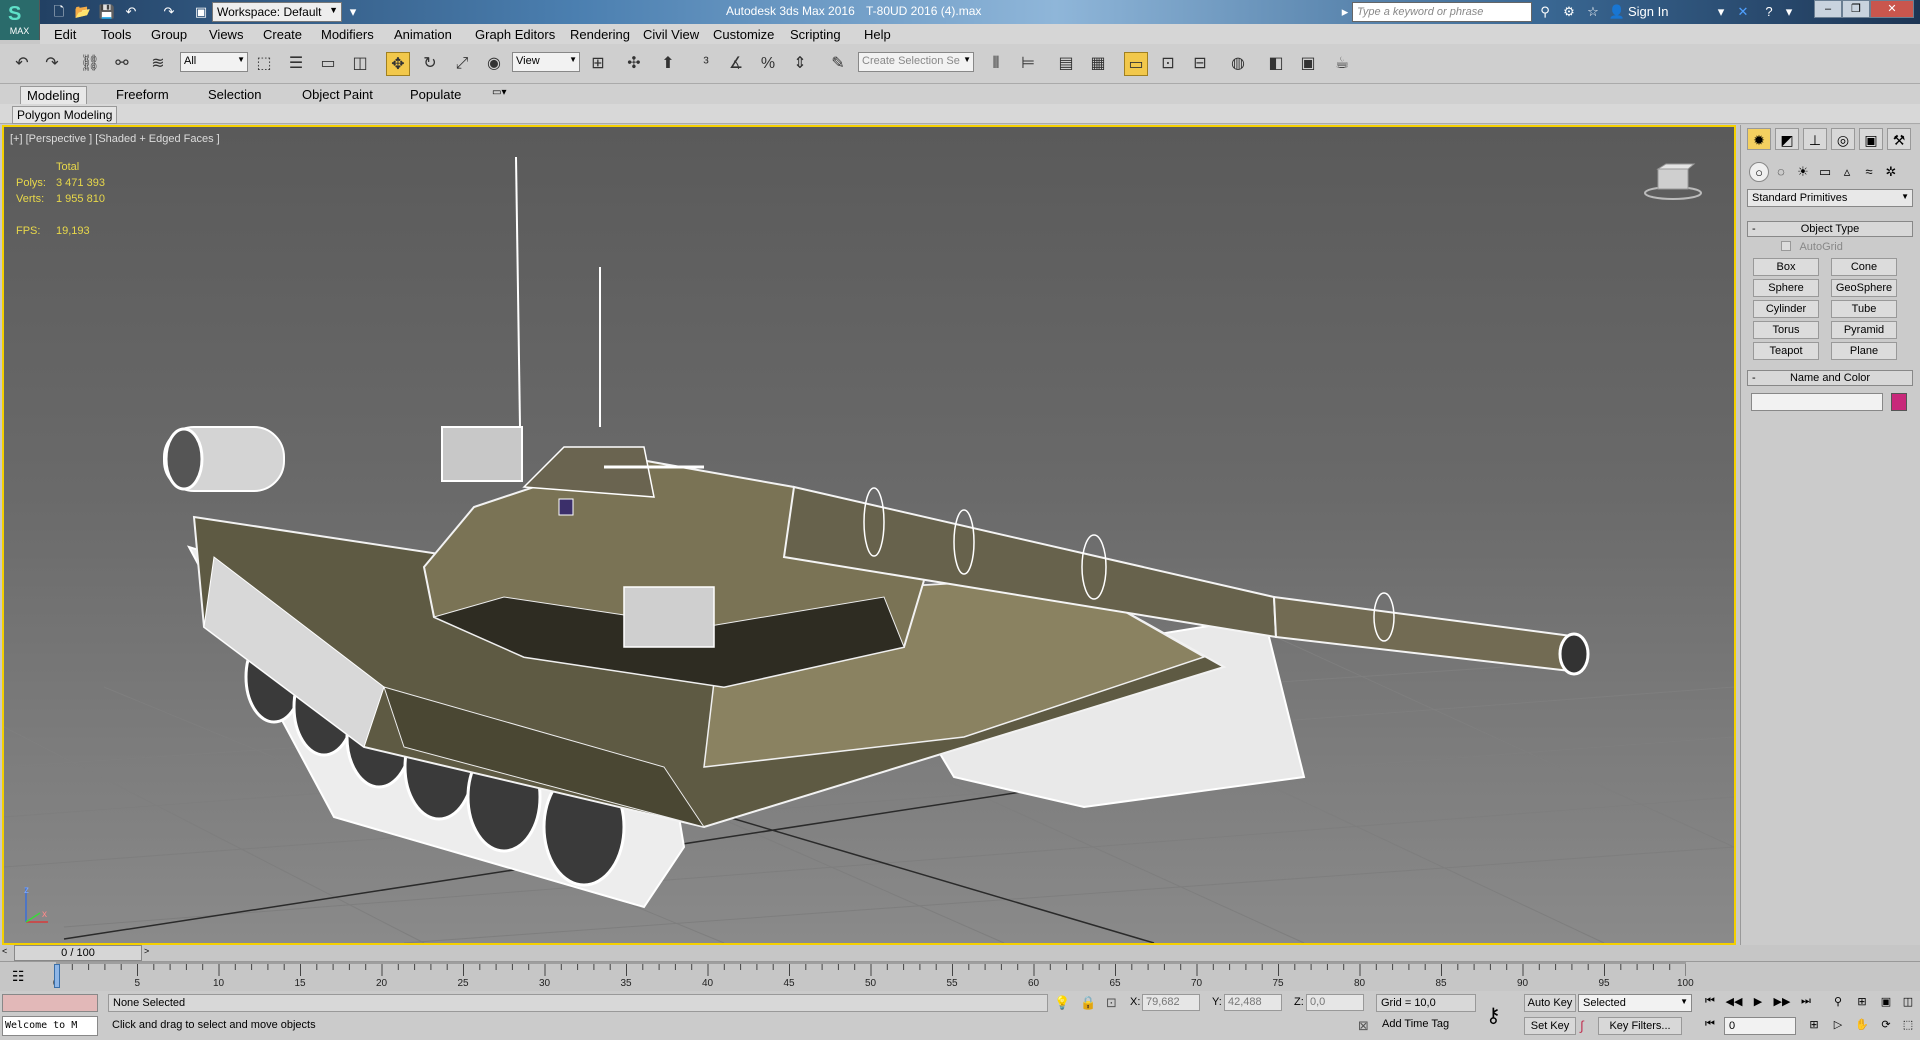 The width and height of the screenshot is (1920, 1040). What do you see at coordinates (1582, 1025) in the screenshot?
I see `tangent-type-icon: ∫` at bounding box center [1582, 1025].